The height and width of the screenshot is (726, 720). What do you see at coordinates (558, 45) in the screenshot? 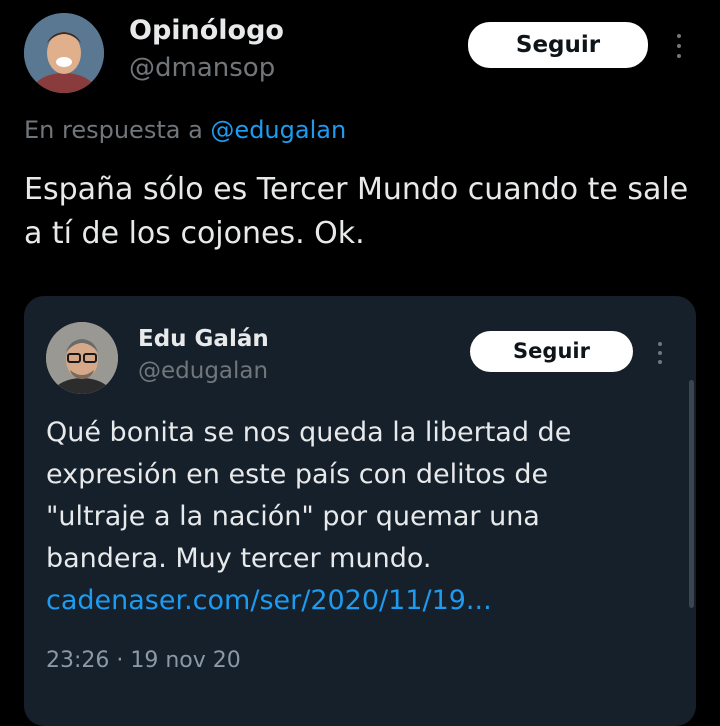
I see `follow-button: Seguir` at bounding box center [558, 45].